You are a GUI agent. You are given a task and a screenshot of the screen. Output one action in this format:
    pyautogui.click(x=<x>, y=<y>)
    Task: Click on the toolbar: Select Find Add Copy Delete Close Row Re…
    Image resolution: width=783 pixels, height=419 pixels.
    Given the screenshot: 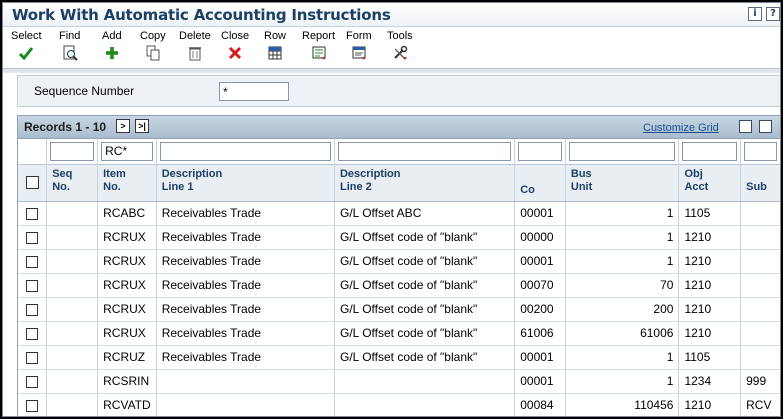 What is the action you would take?
    pyautogui.click(x=391, y=48)
    